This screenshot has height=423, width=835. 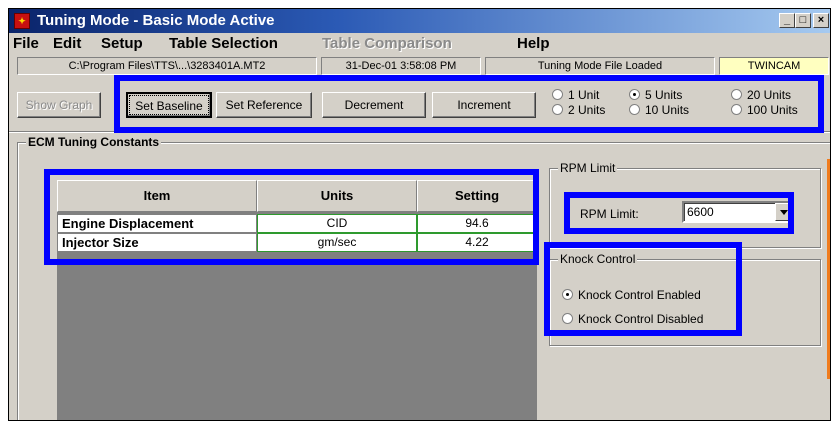 What do you see at coordinates (803, 20) in the screenshot?
I see `maximize-button: □` at bounding box center [803, 20].